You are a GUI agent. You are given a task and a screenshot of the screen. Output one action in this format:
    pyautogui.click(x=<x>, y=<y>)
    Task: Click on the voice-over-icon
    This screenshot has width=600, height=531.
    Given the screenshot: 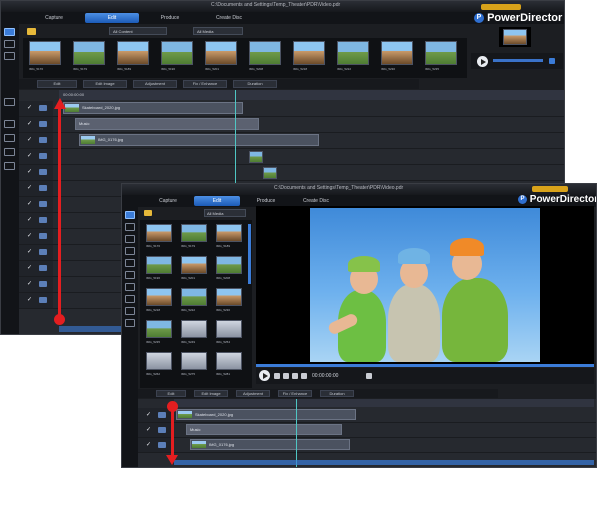 What is the action you would take?
    pyautogui.click(x=130, y=299)
    